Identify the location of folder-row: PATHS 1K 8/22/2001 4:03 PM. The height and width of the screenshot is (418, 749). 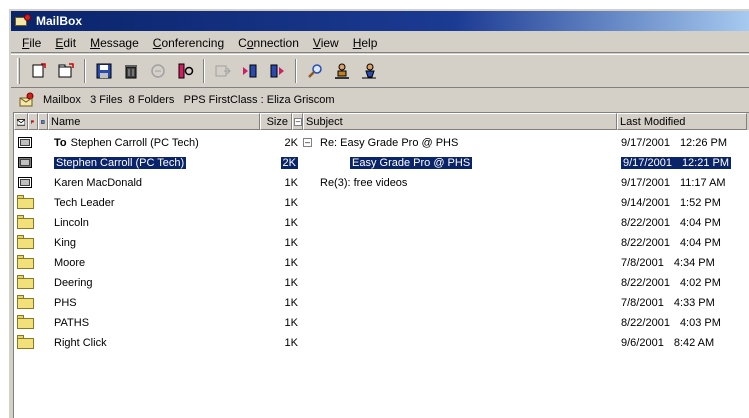
(381, 323).